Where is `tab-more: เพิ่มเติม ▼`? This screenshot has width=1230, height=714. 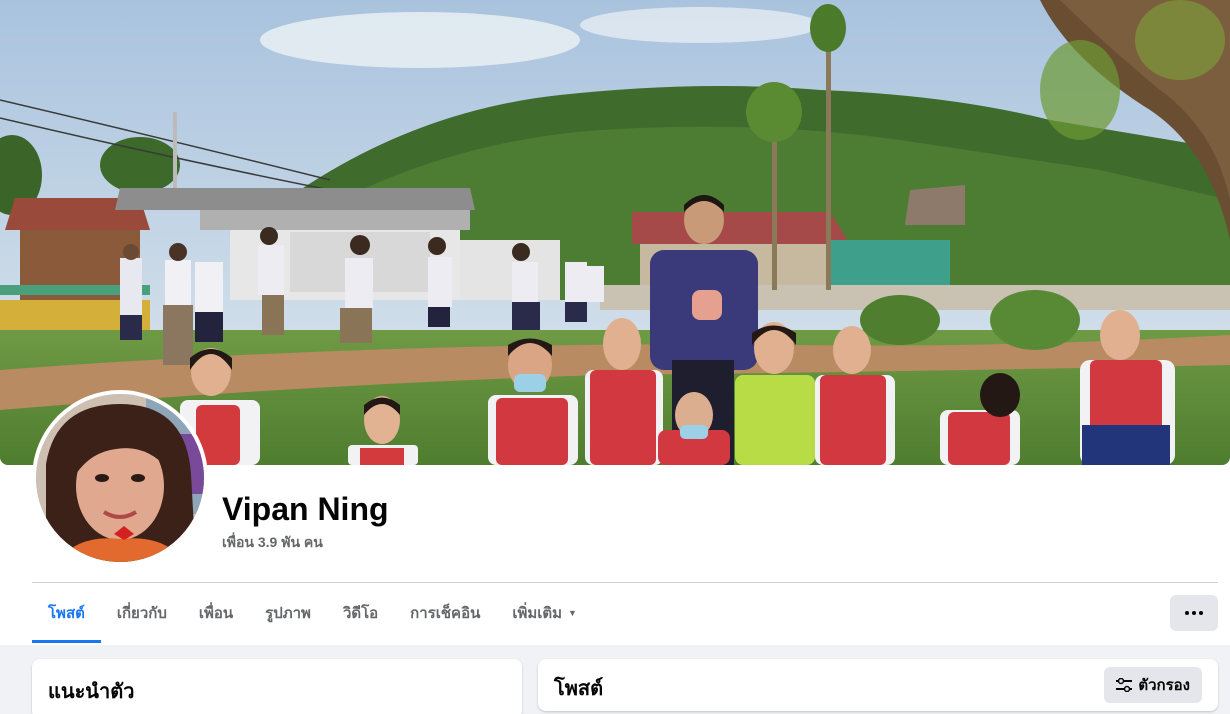
tab-more: เพิ่มเติม ▼ is located at coordinates (544, 613).